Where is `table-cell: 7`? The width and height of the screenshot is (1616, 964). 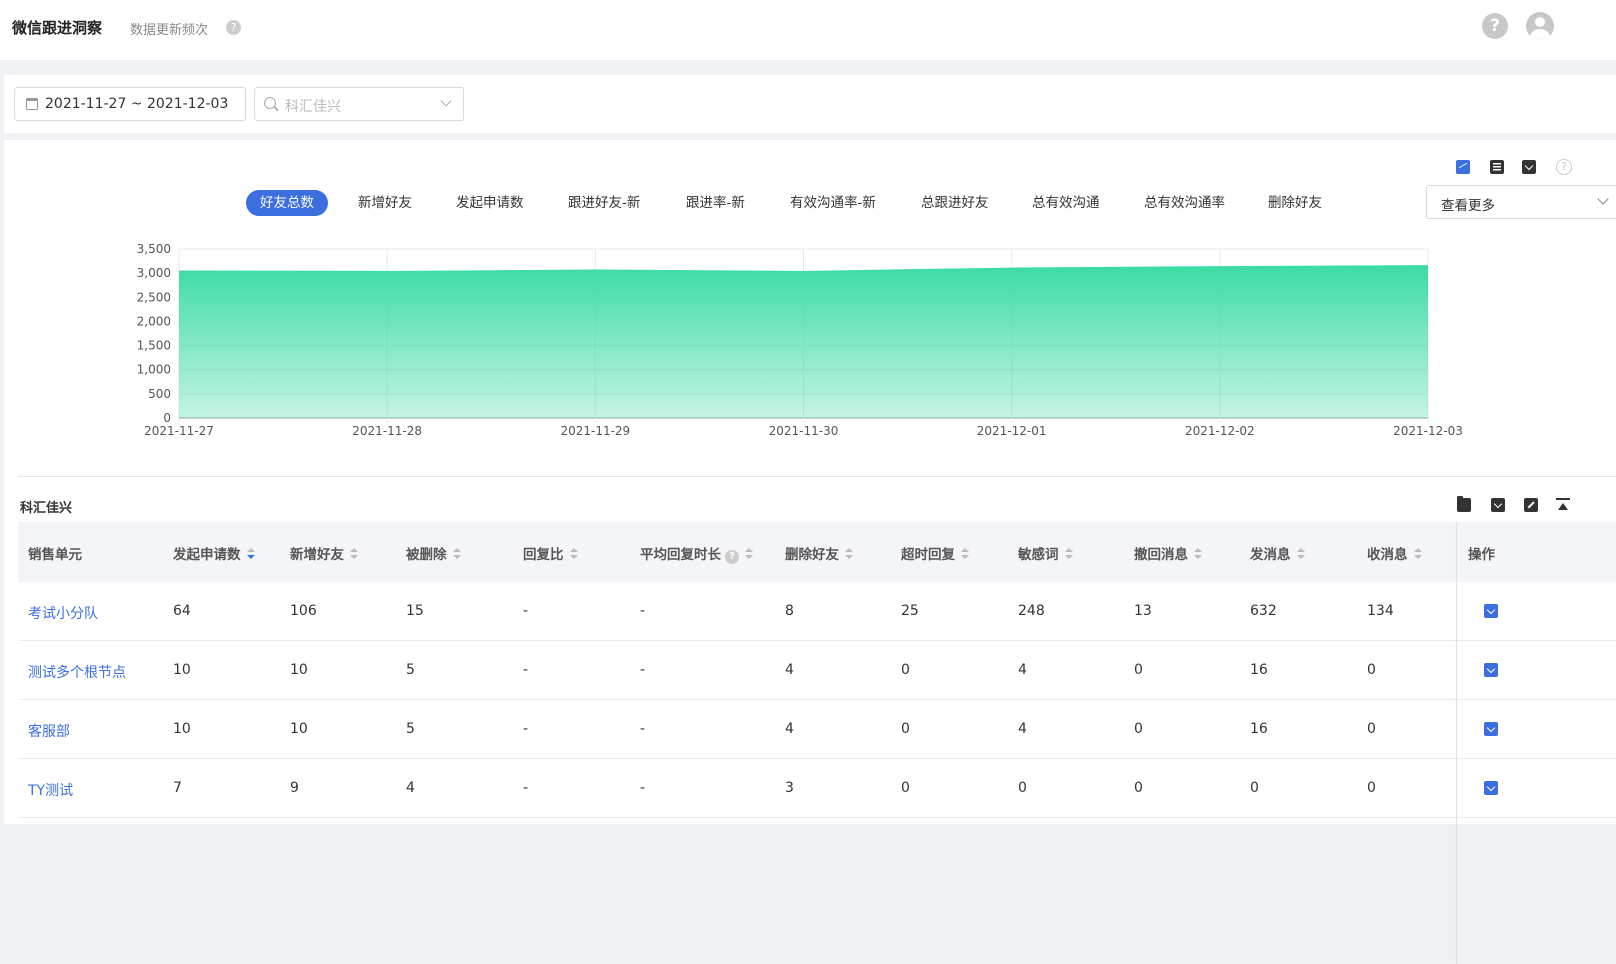
table-cell: 7 is located at coordinates (177, 788).